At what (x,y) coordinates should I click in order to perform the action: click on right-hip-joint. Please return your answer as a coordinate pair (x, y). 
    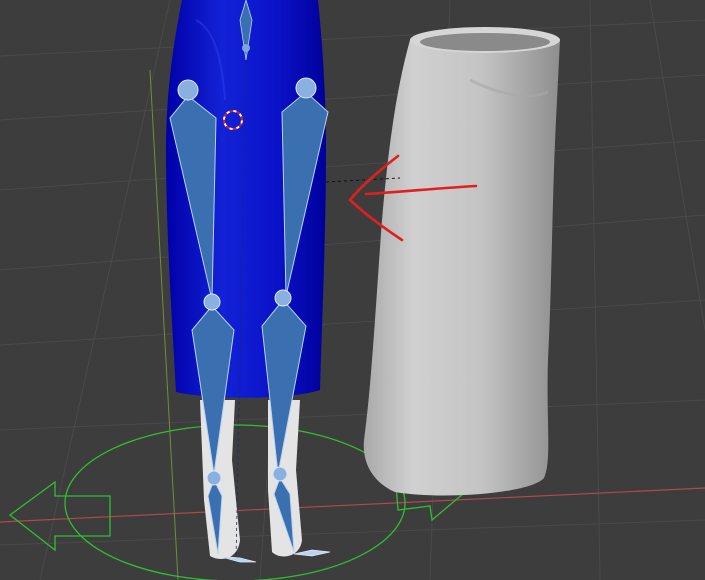
    Looking at the image, I should click on (306, 88).